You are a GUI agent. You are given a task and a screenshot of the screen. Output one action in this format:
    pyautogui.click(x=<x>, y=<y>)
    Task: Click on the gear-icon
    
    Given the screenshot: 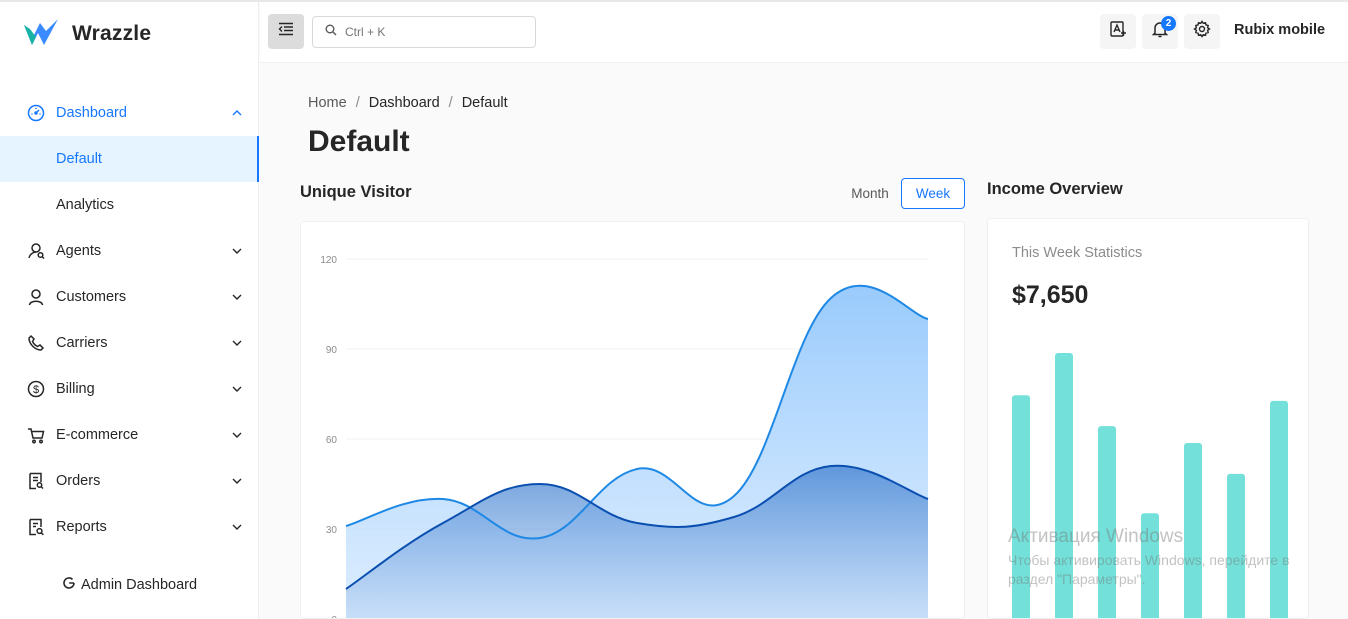 What is the action you would take?
    pyautogui.click(x=1202, y=31)
    